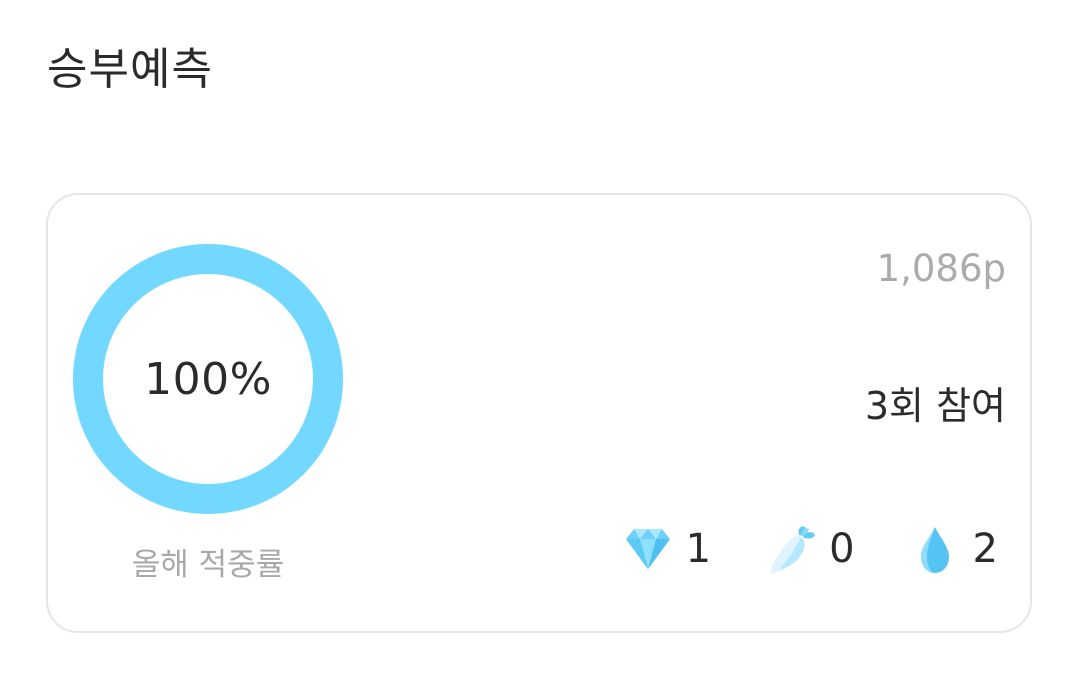  I want to click on stat-diamond: 1, so click(665, 549).